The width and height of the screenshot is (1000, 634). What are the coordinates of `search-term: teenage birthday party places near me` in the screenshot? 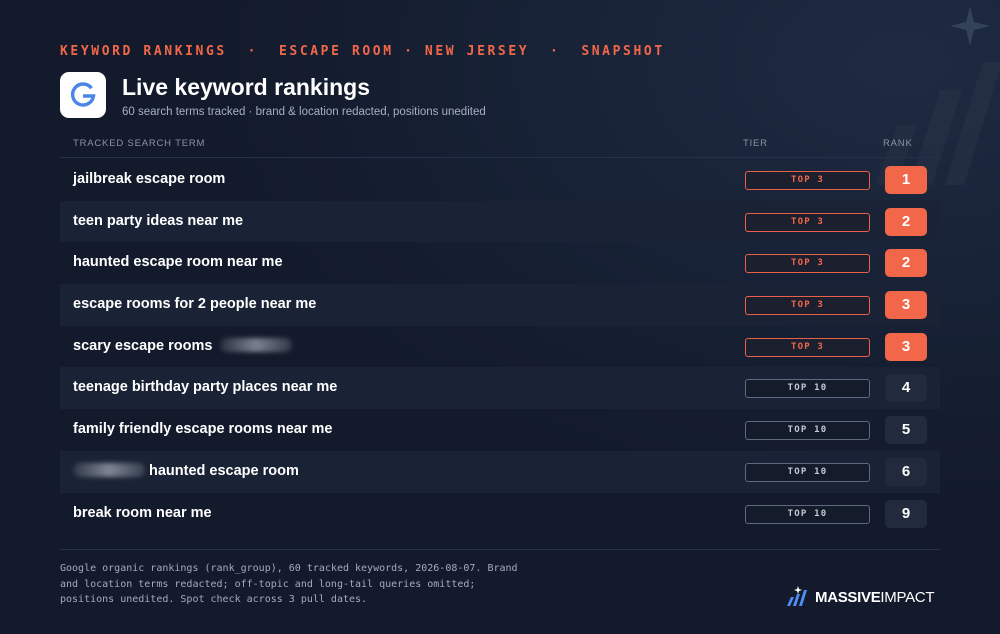 It's located at (205, 388).